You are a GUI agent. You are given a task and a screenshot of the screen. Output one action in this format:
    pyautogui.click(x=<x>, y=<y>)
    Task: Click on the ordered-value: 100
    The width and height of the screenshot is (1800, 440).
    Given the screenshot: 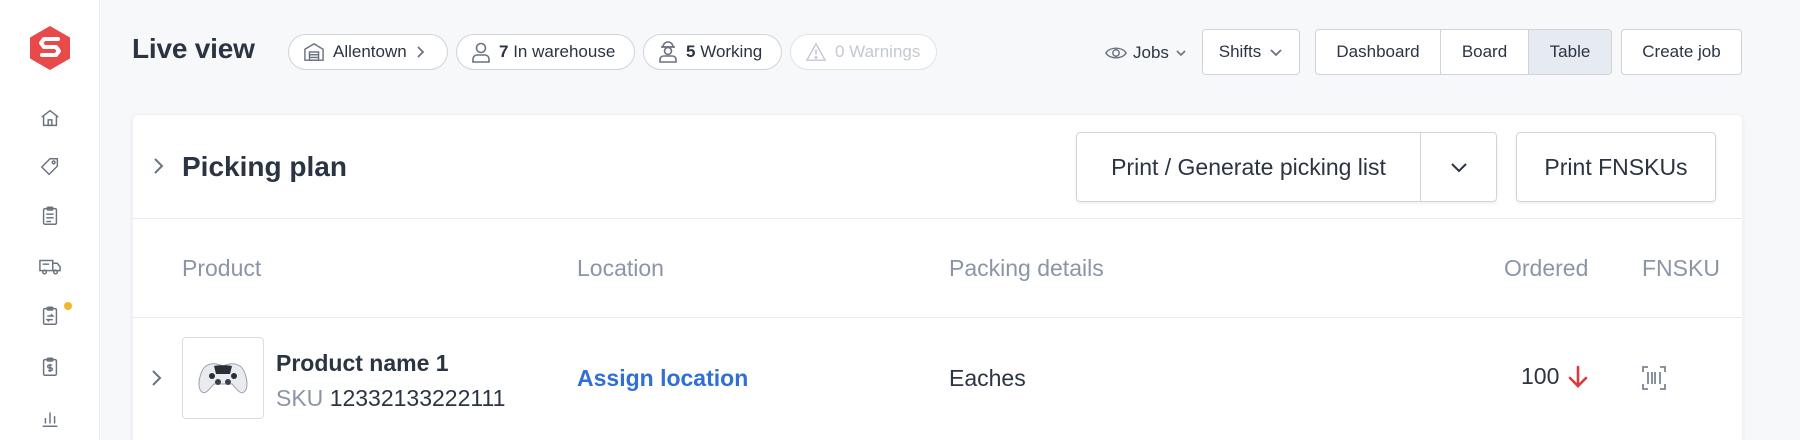 What is the action you would take?
    pyautogui.click(x=1540, y=376)
    